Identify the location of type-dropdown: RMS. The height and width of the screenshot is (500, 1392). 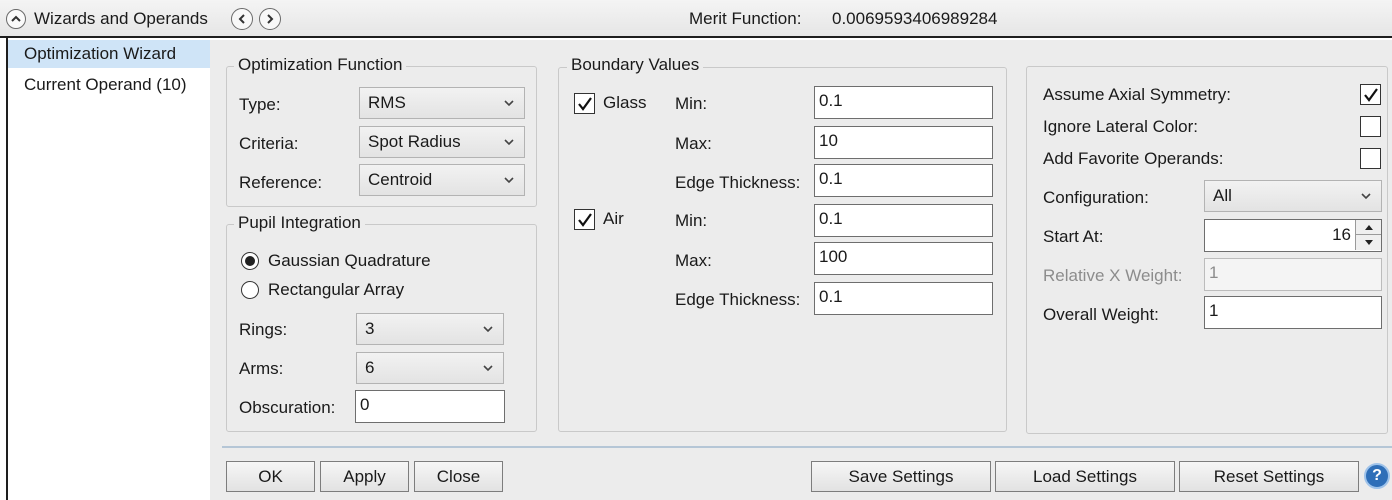
(442, 103).